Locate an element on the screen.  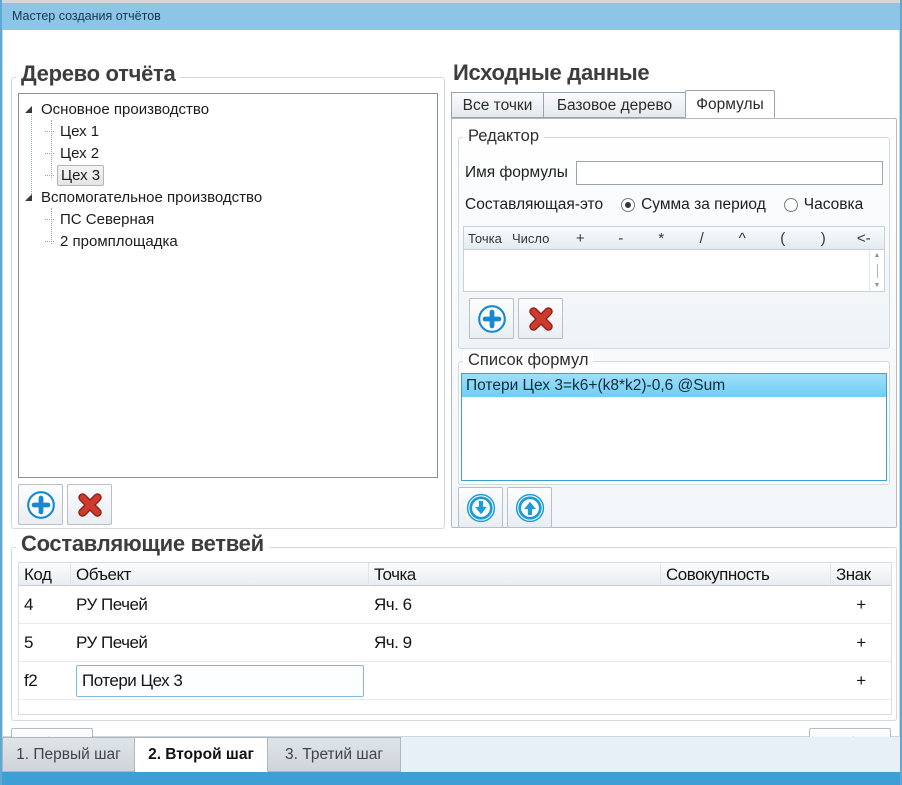
circle-arrow-up-icon is located at coordinates (530, 508).